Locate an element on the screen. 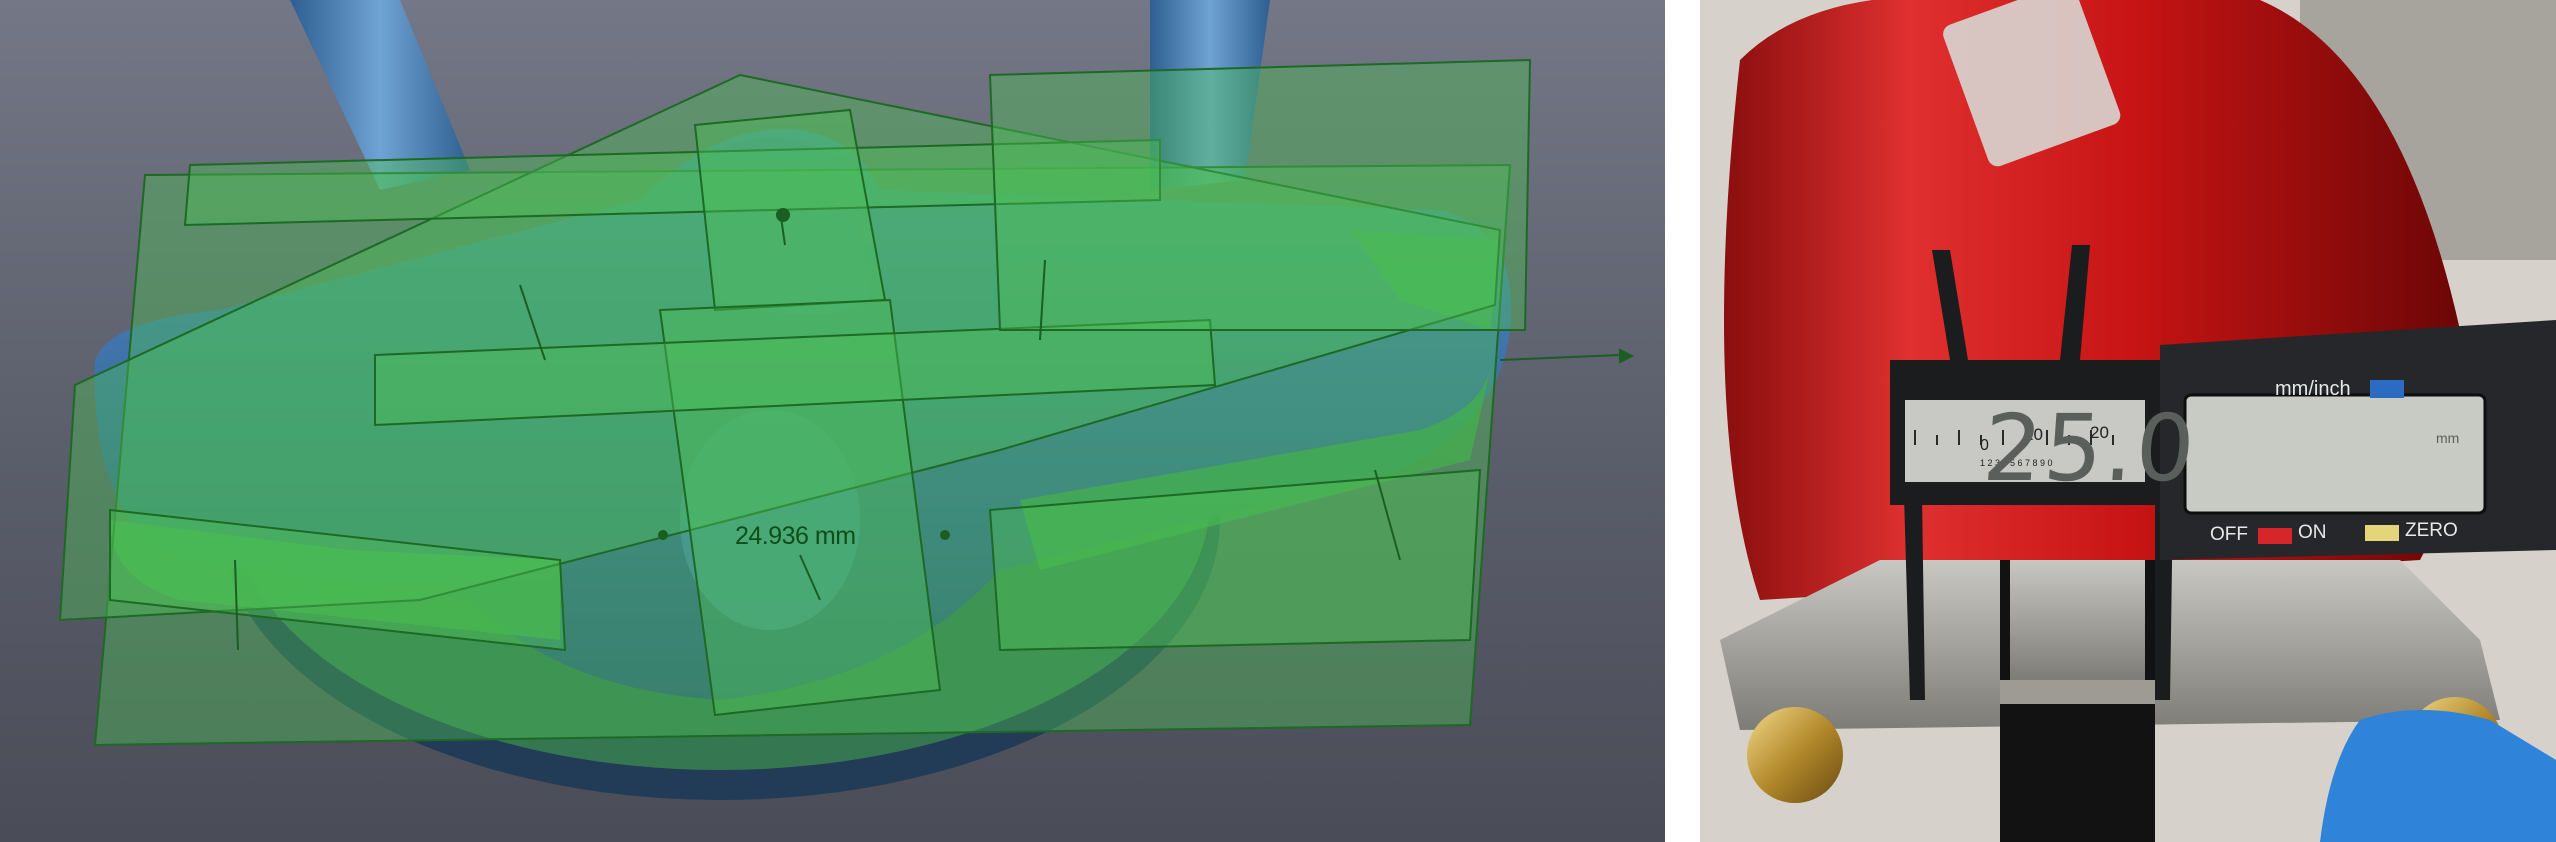  lcd-display is located at coordinates (2335, 454).